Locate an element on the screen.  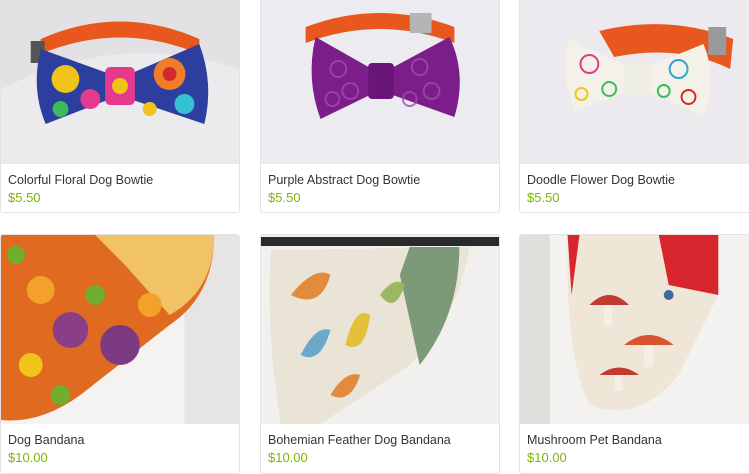
product-card: Colorful Floral Dog Bowtie $5.50 is located at coordinates (120, 106).